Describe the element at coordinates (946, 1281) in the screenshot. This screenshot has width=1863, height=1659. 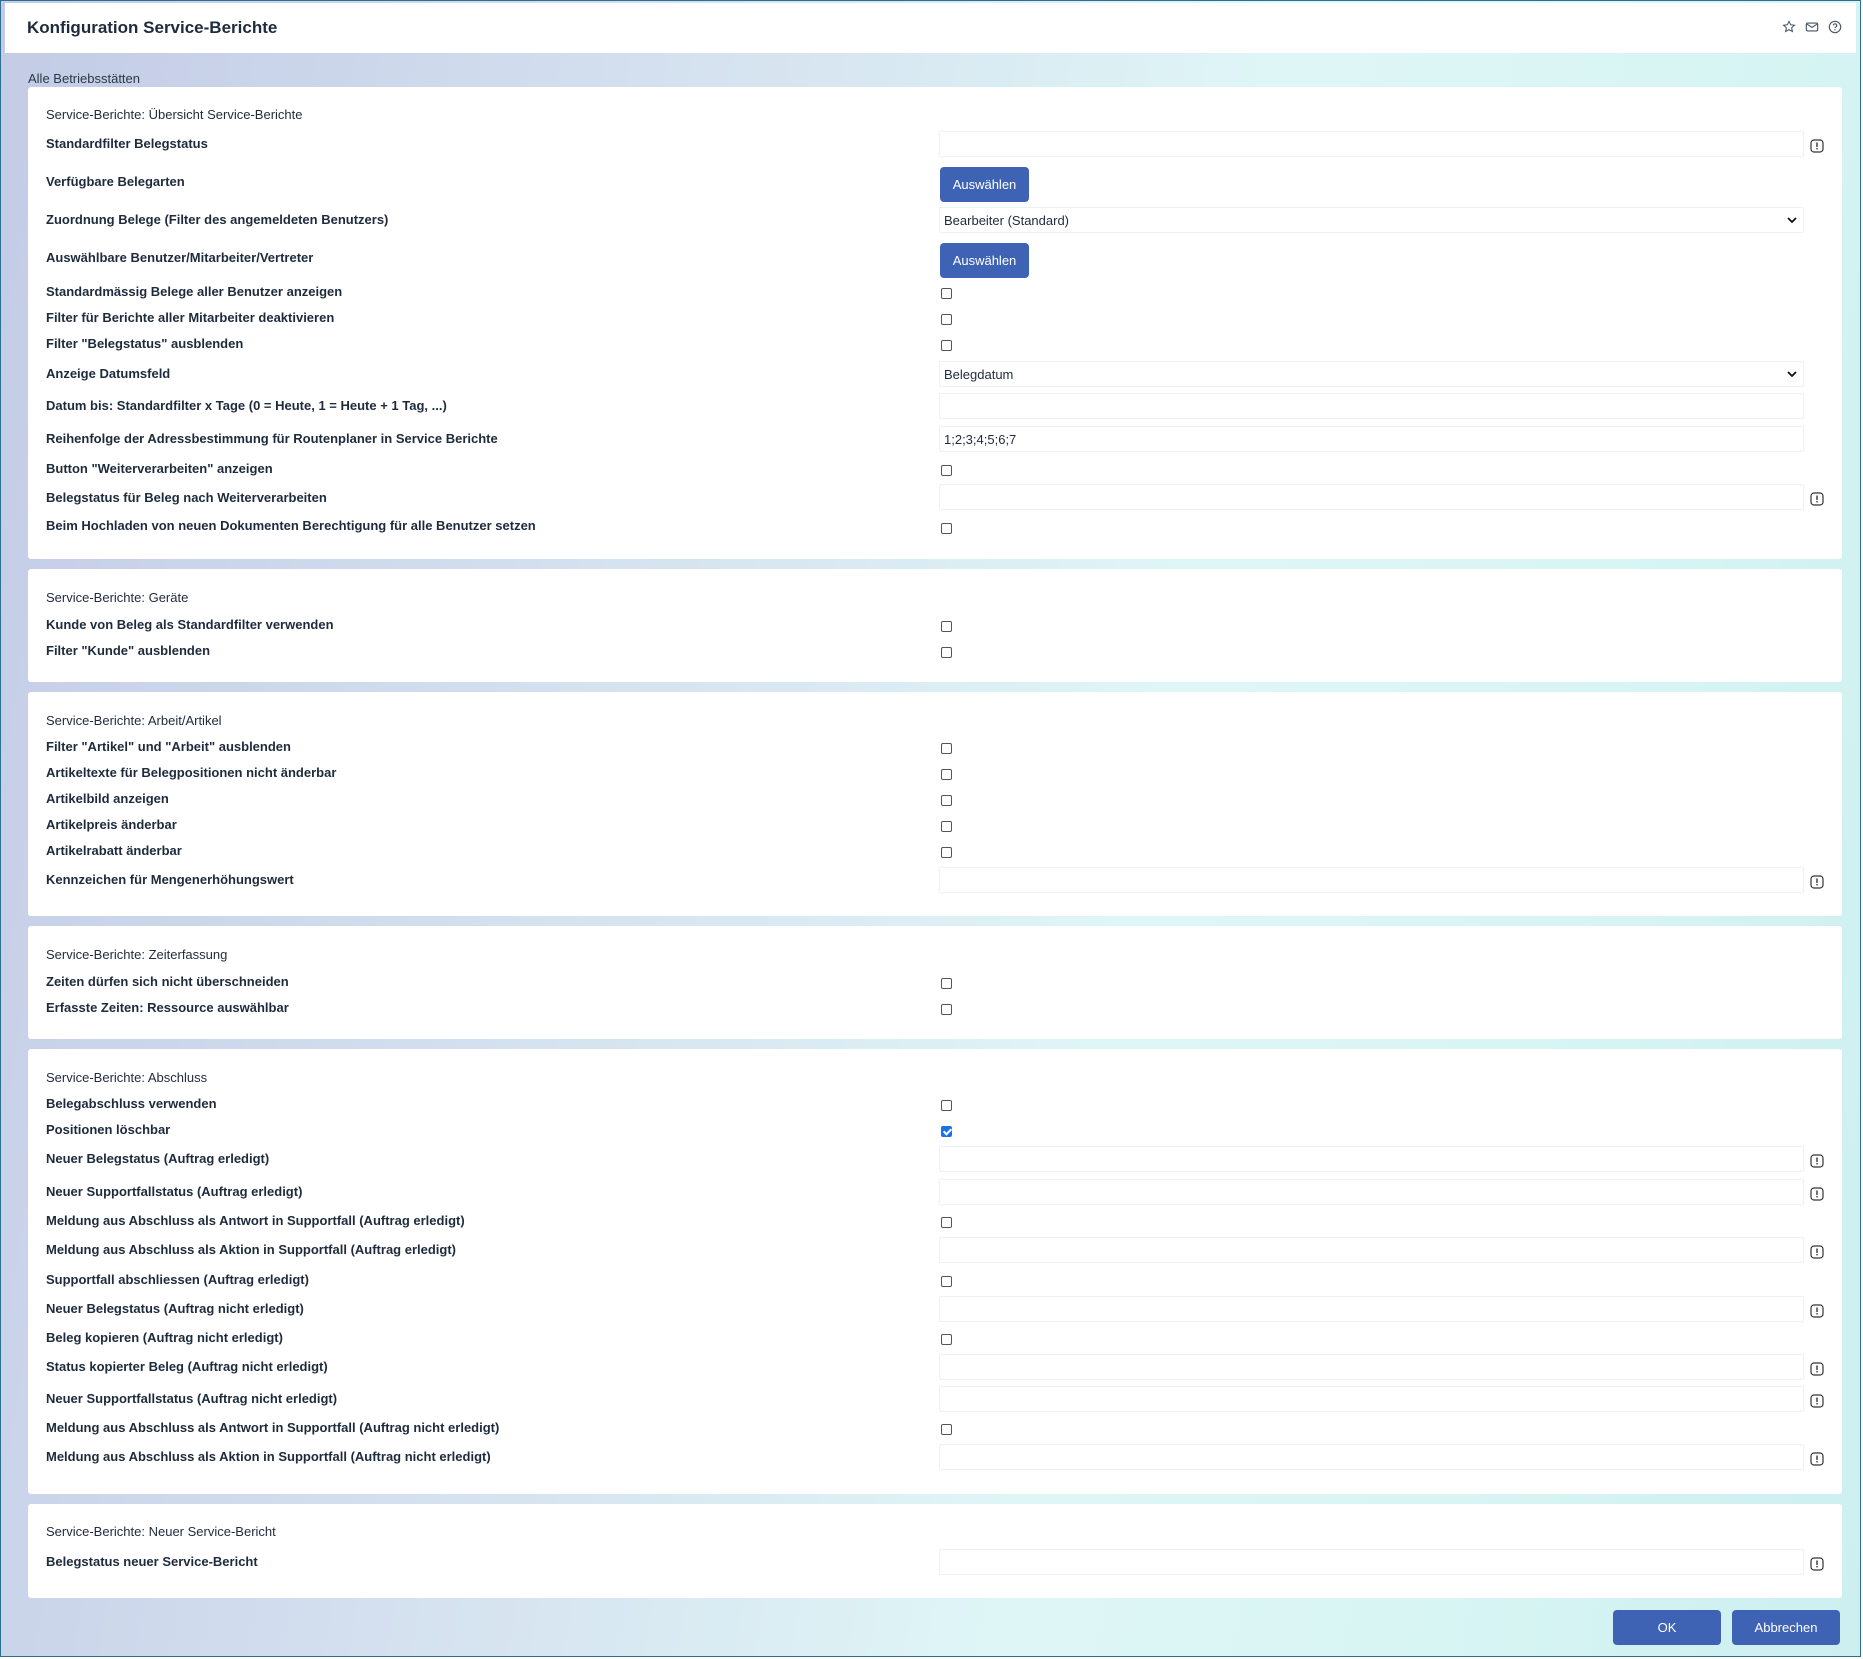
I see `close-support-case-checkbox` at that location.